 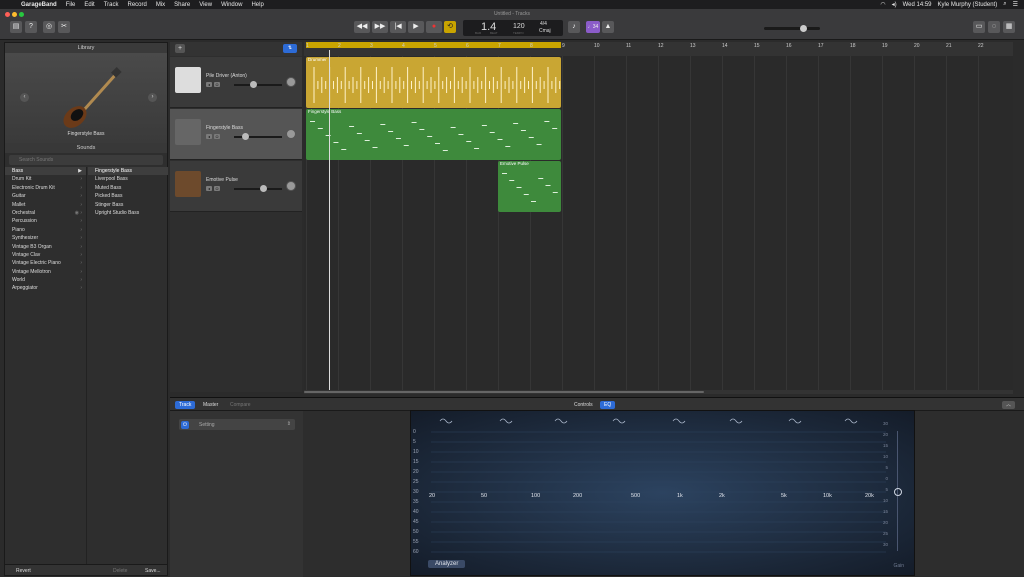 I want to click on editors-icon: ✂, so click(x=64, y=27).